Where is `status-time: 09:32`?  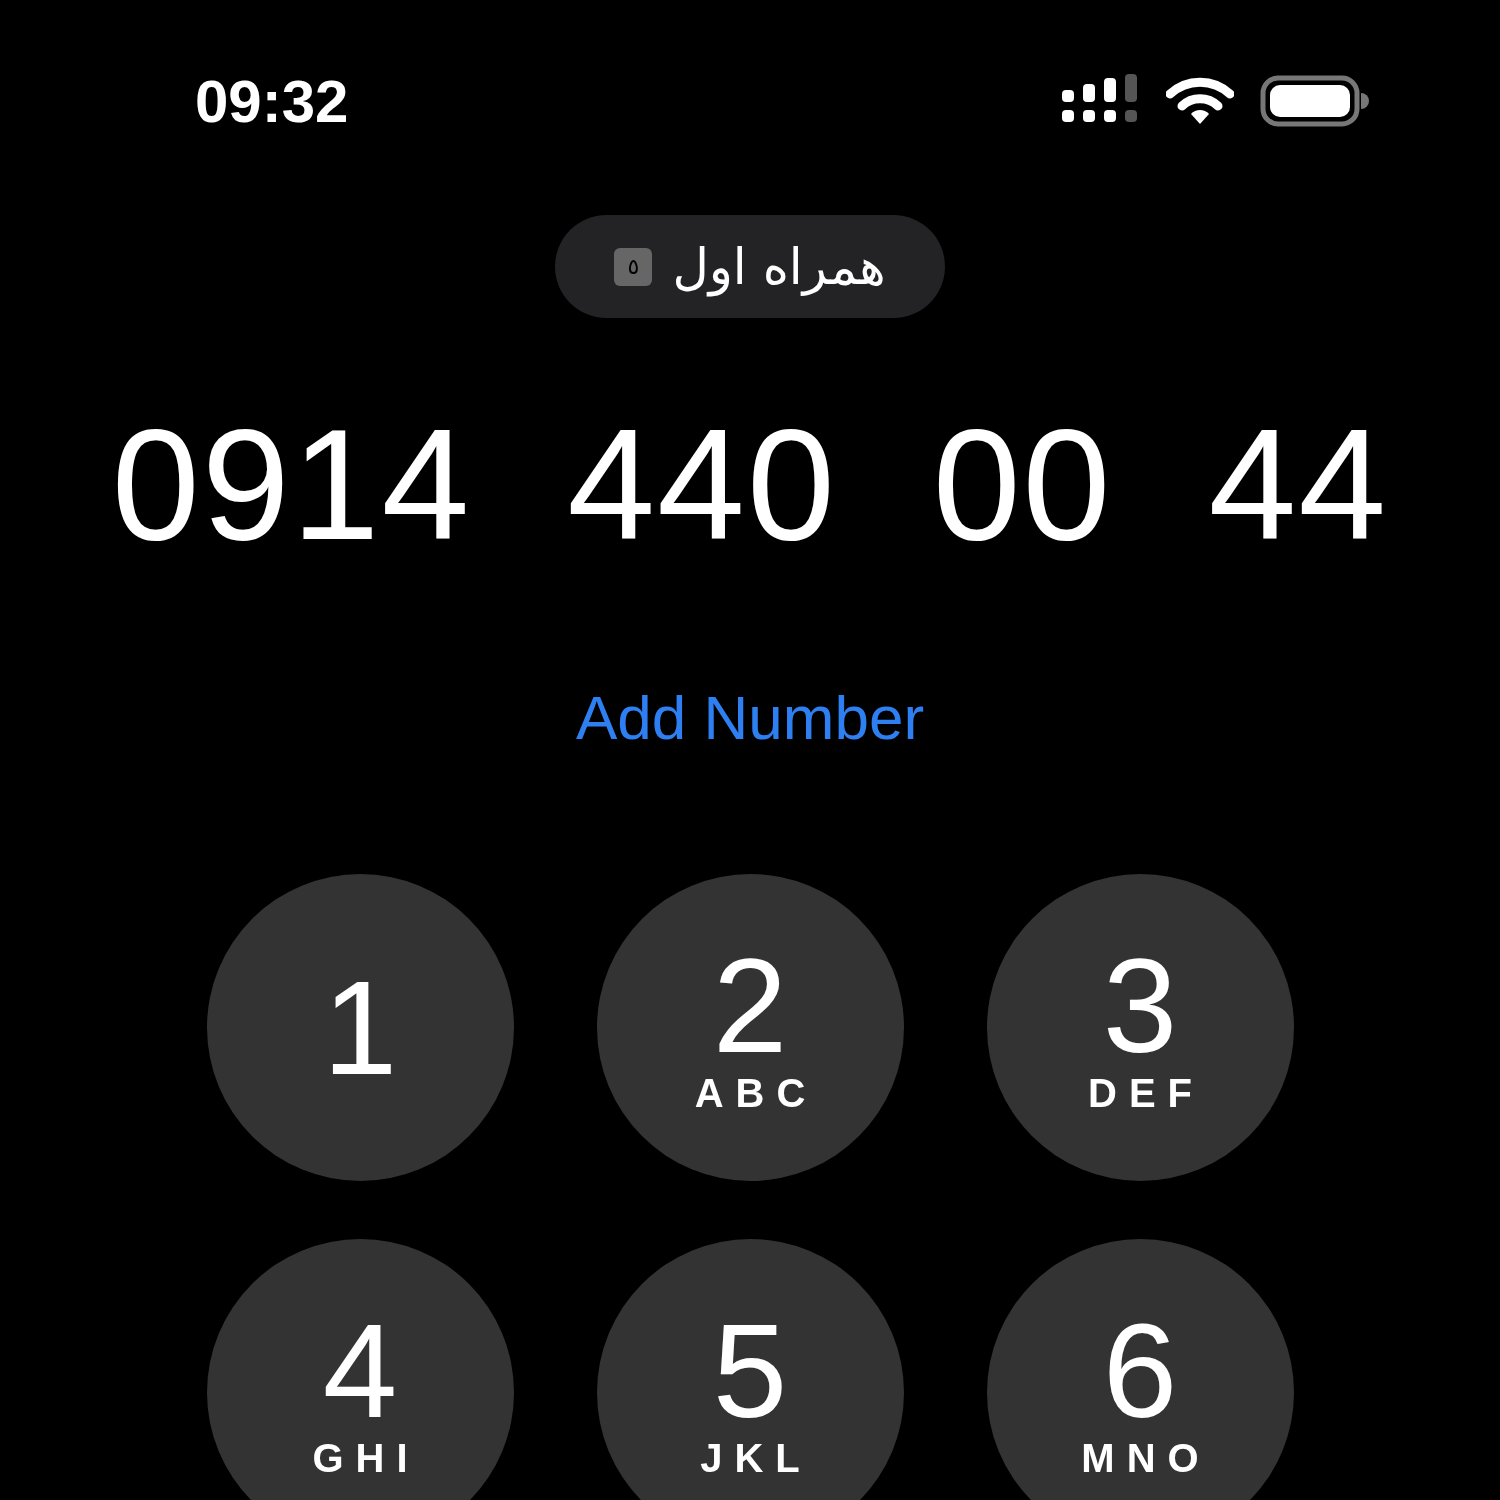
status-time: 09:32 is located at coordinates (272, 101).